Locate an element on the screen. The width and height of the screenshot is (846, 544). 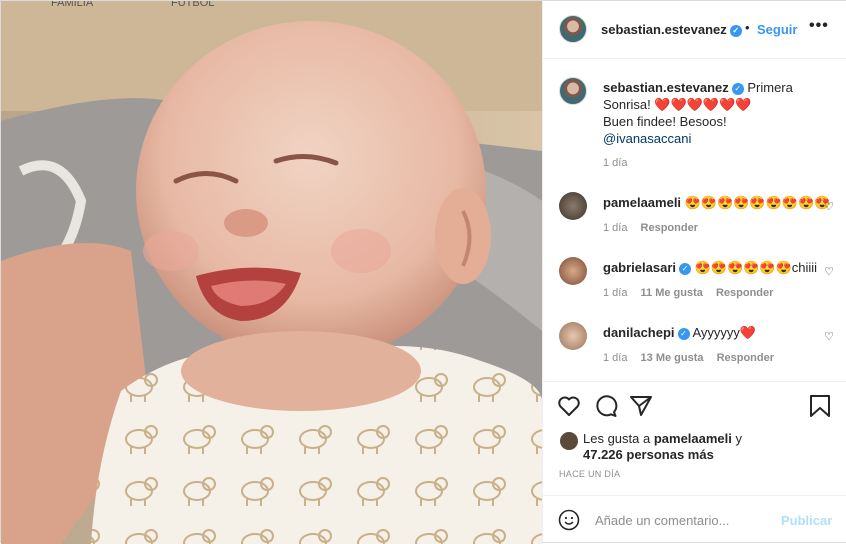
comment-text: danilachepi ✓ Ayyyyyy❤️ is located at coordinates (679, 333).